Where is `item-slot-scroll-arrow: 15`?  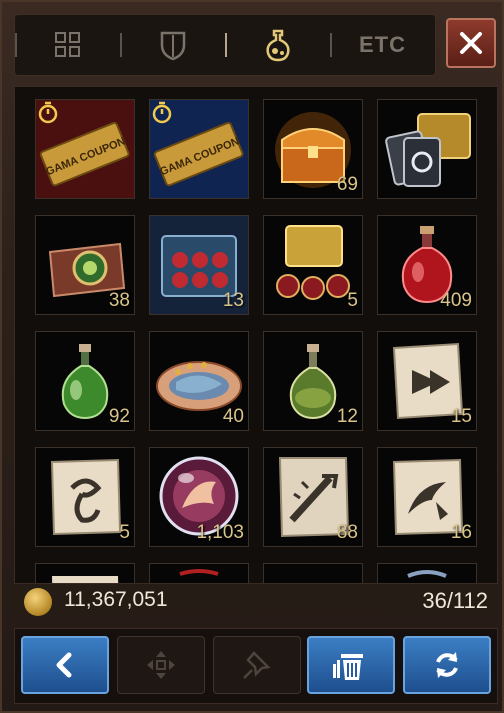
item-slot-scroll-arrow: 15 is located at coordinates (427, 381).